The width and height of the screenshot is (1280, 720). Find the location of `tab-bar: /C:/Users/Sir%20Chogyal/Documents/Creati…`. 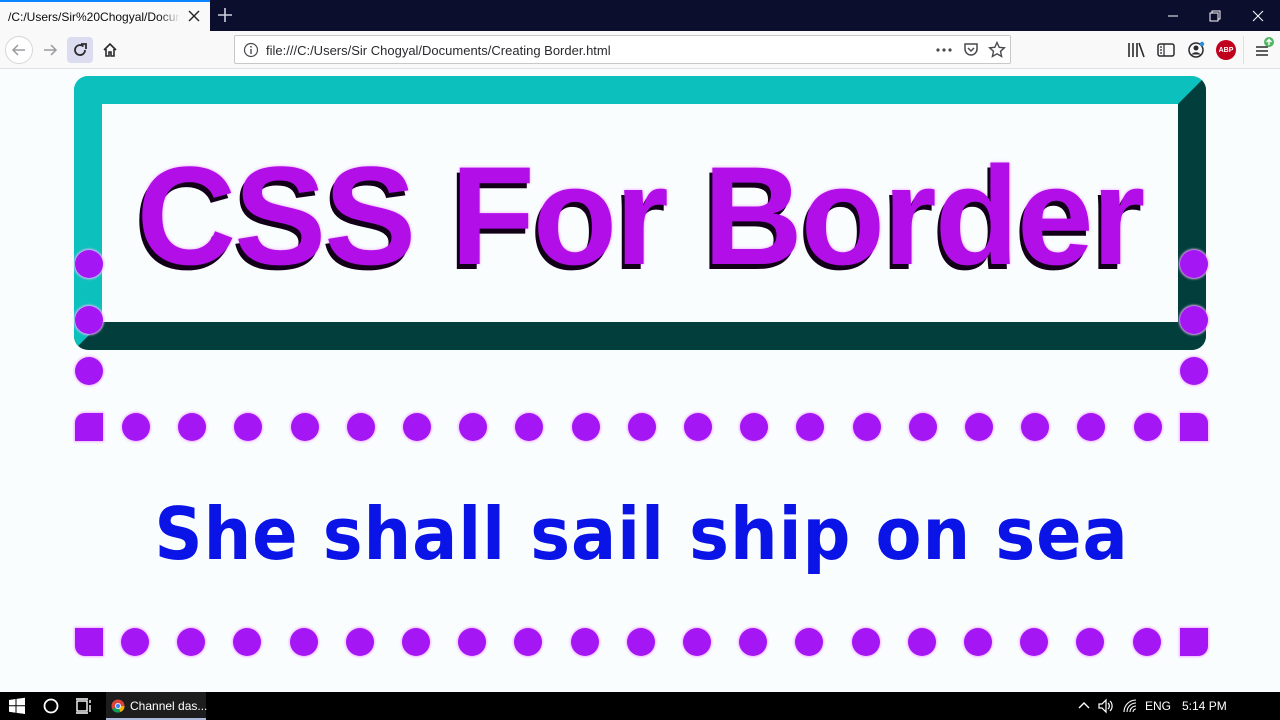

tab-bar: /C:/Users/Sir%20Chogyal/Documents/Creati… is located at coordinates (640, 15).